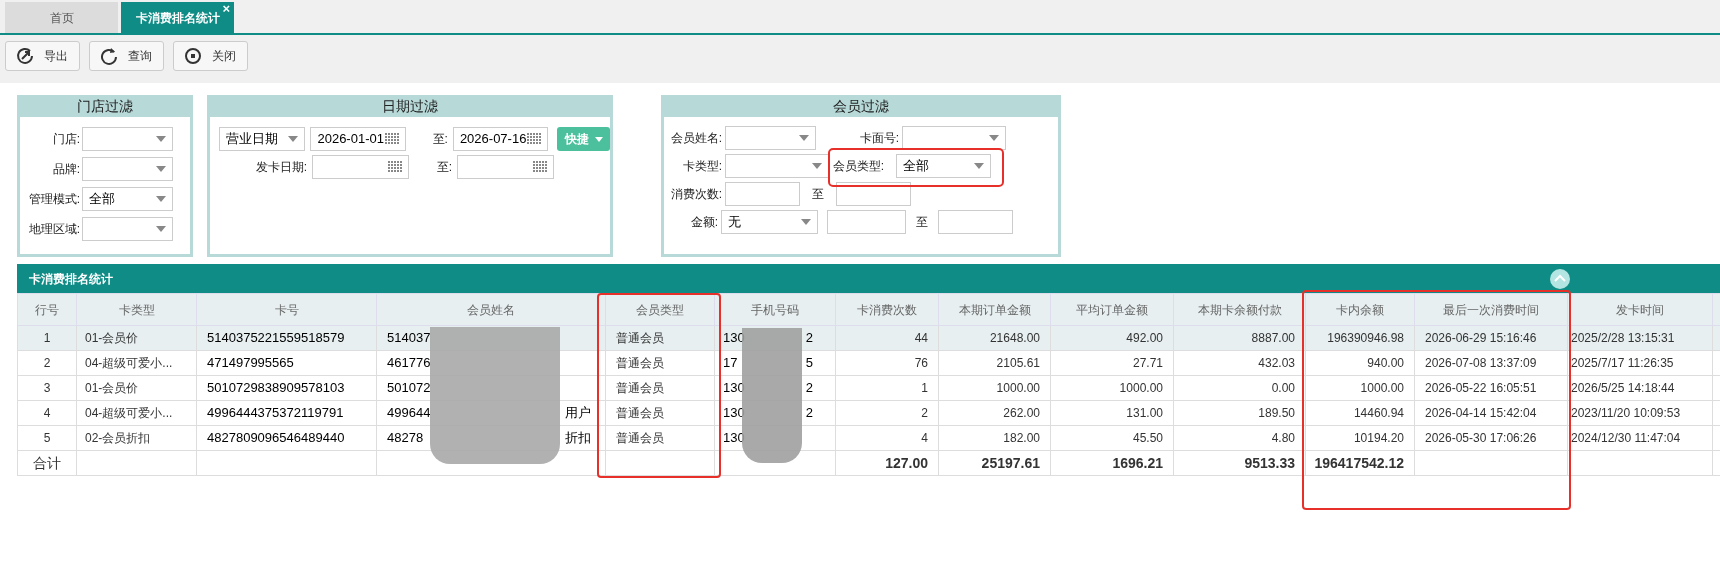 This screenshot has width=1720, height=567. What do you see at coordinates (887, 463) in the screenshot?
I see `total-cell: 127.00` at bounding box center [887, 463].